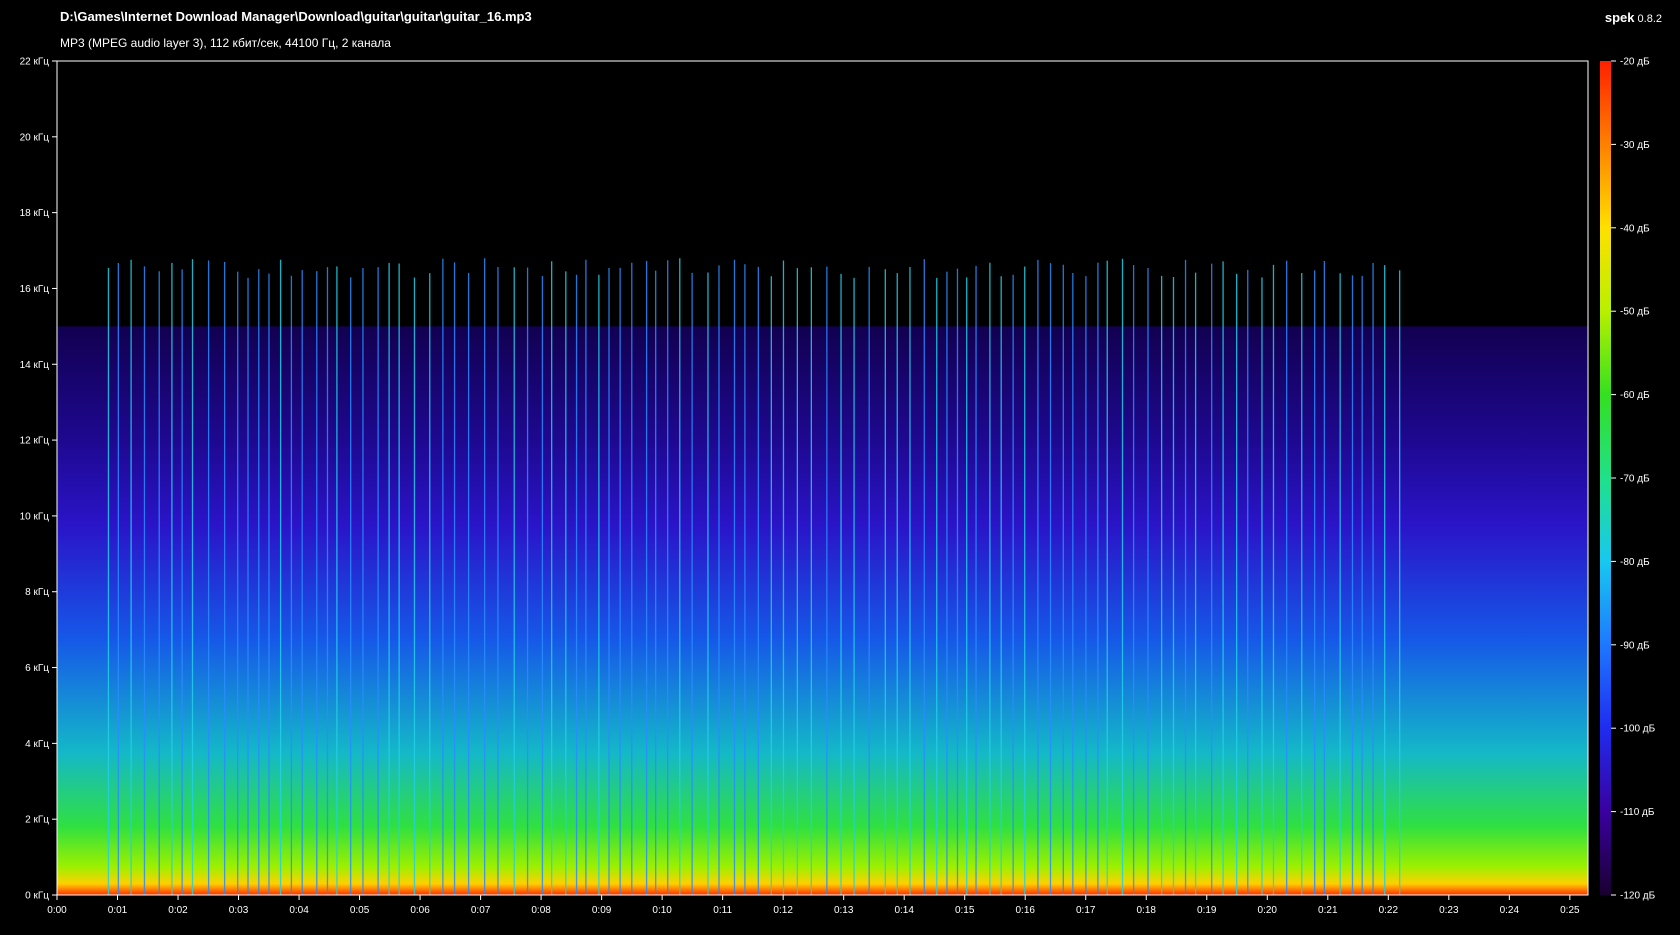 The image size is (1680, 935). What do you see at coordinates (1638, 729) in the screenshot?
I see `db-tick-label: -100 дБ` at bounding box center [1638, 729].